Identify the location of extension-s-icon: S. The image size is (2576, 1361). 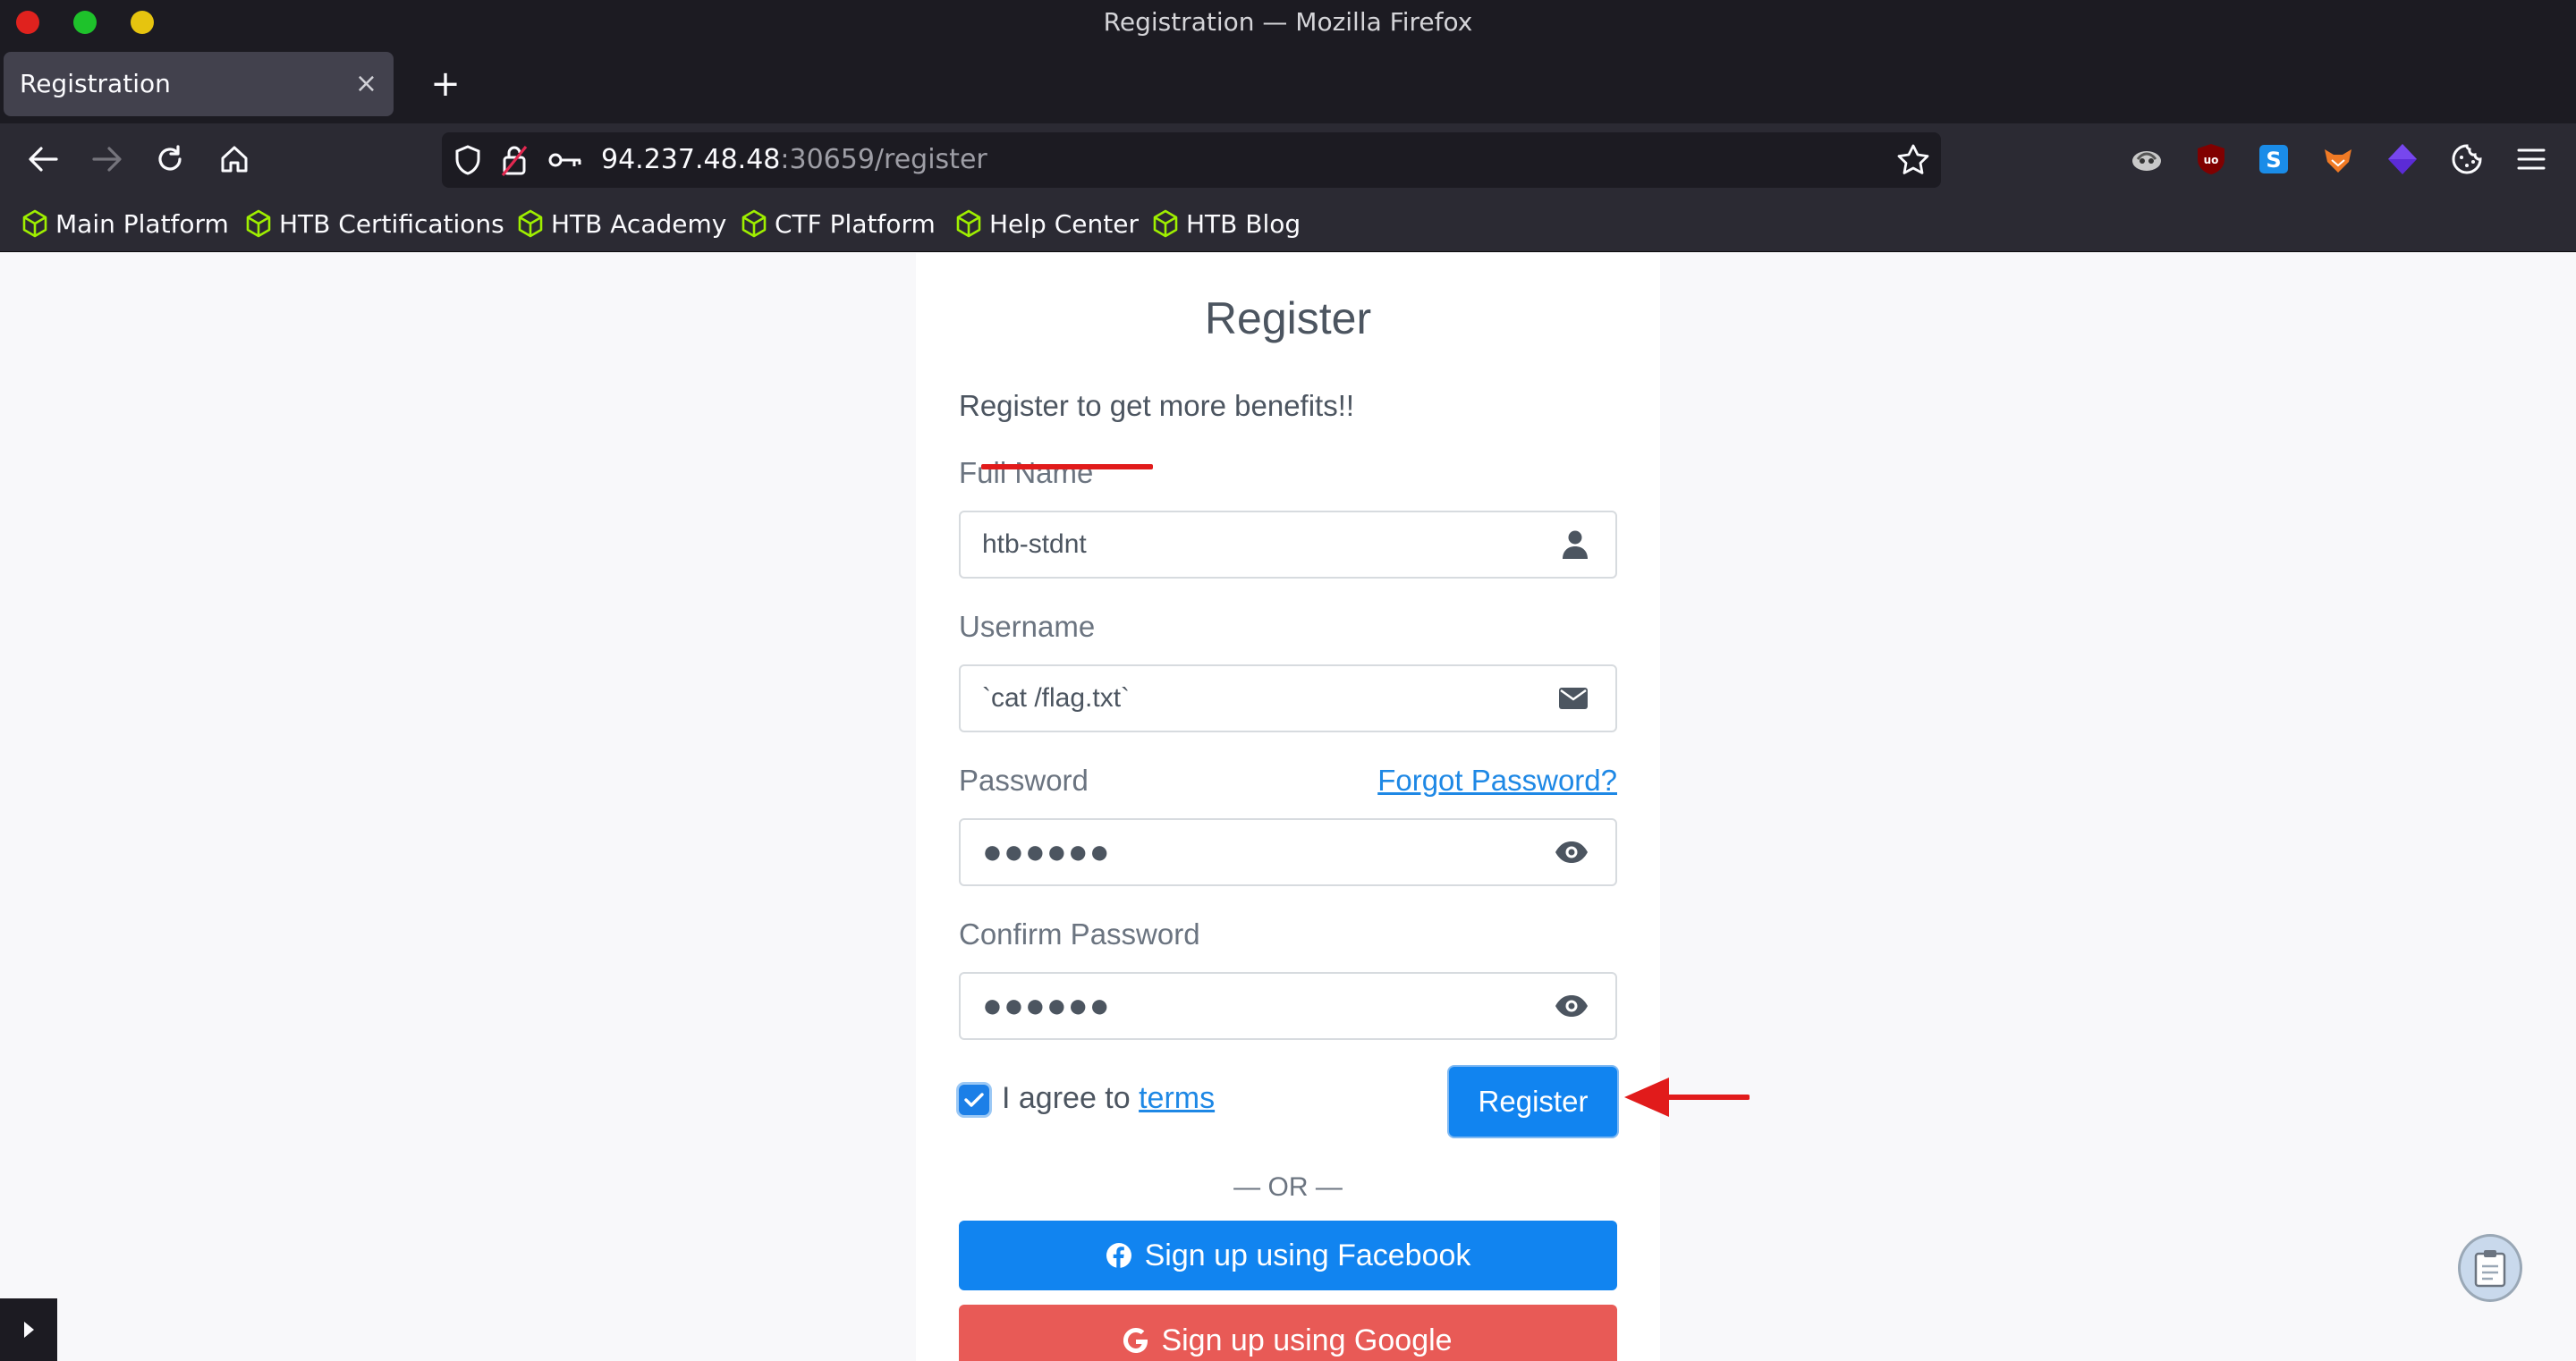
(2273, 159).